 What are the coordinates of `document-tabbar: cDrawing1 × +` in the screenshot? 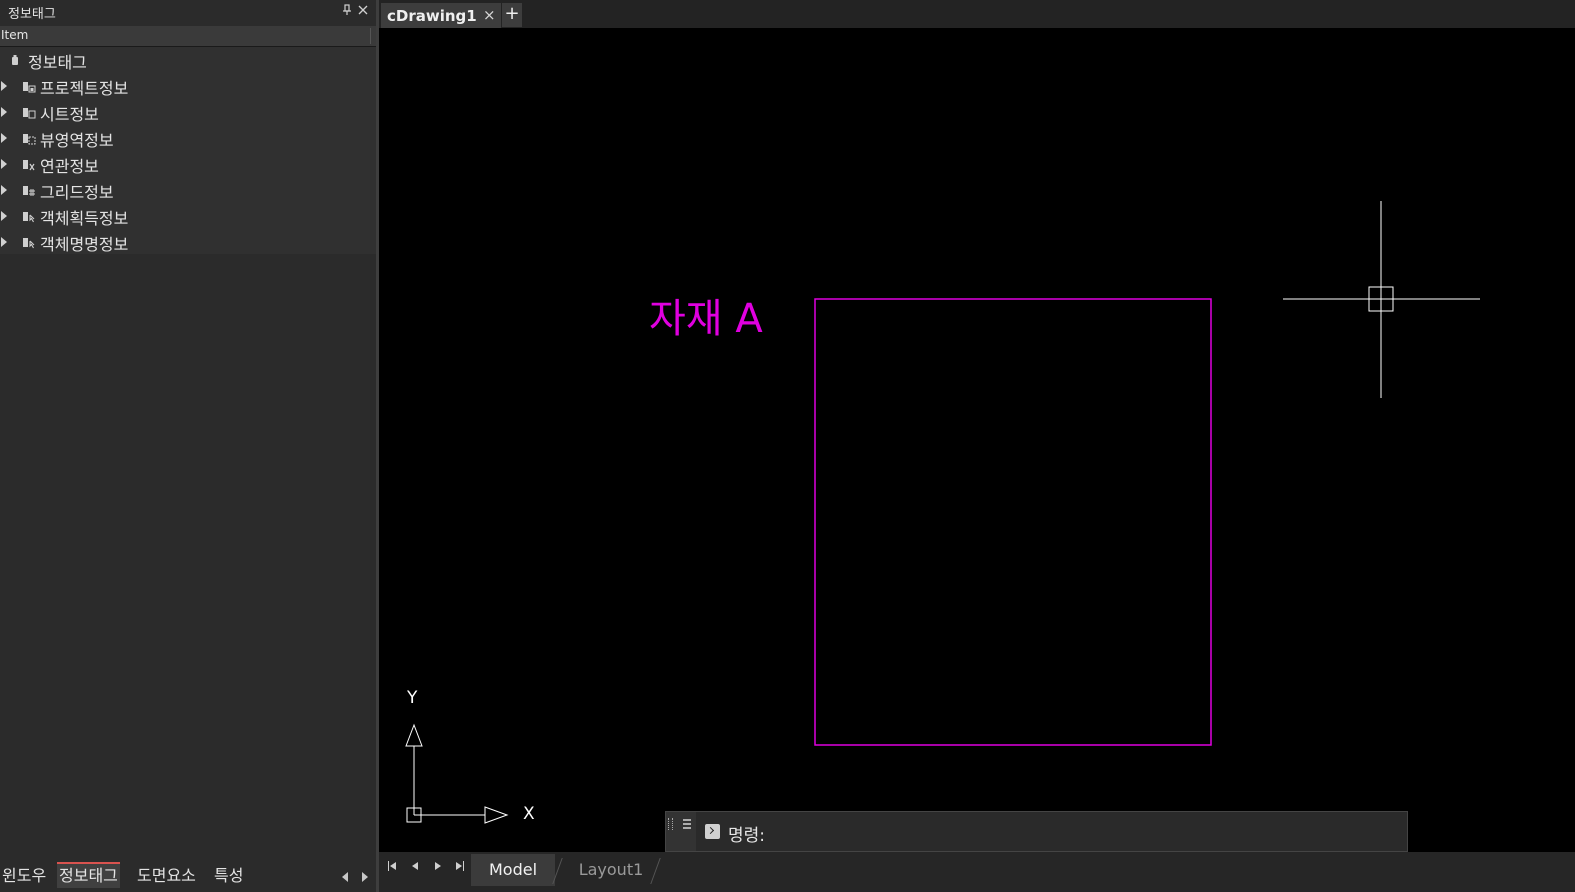 It's located at (977, 14).